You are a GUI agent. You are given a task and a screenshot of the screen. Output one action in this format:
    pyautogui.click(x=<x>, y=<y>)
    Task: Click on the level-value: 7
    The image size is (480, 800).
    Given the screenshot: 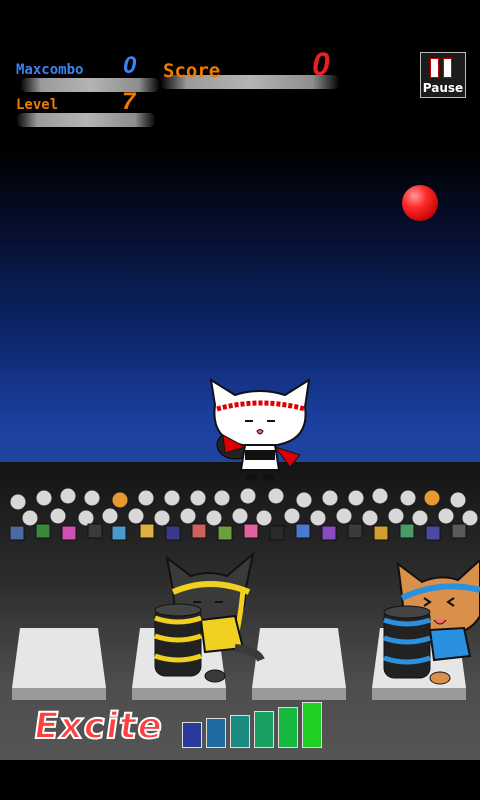 What is the action you would take?
    pyautogui.click(x=129, y=101)
    